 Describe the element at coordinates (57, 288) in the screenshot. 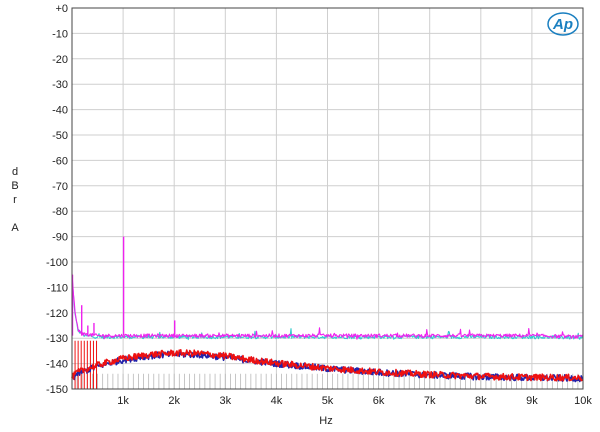

I see `y-tick-label: -110` at that location.